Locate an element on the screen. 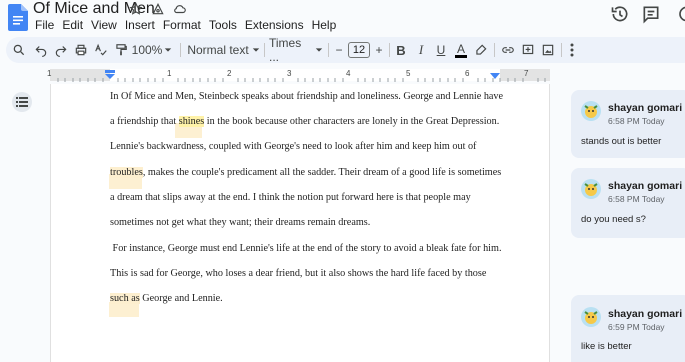 Image resolution: width=685 pixels, height=362 pixels. comment-time: 6:59 PM Today is located at coordinates (636, 327).